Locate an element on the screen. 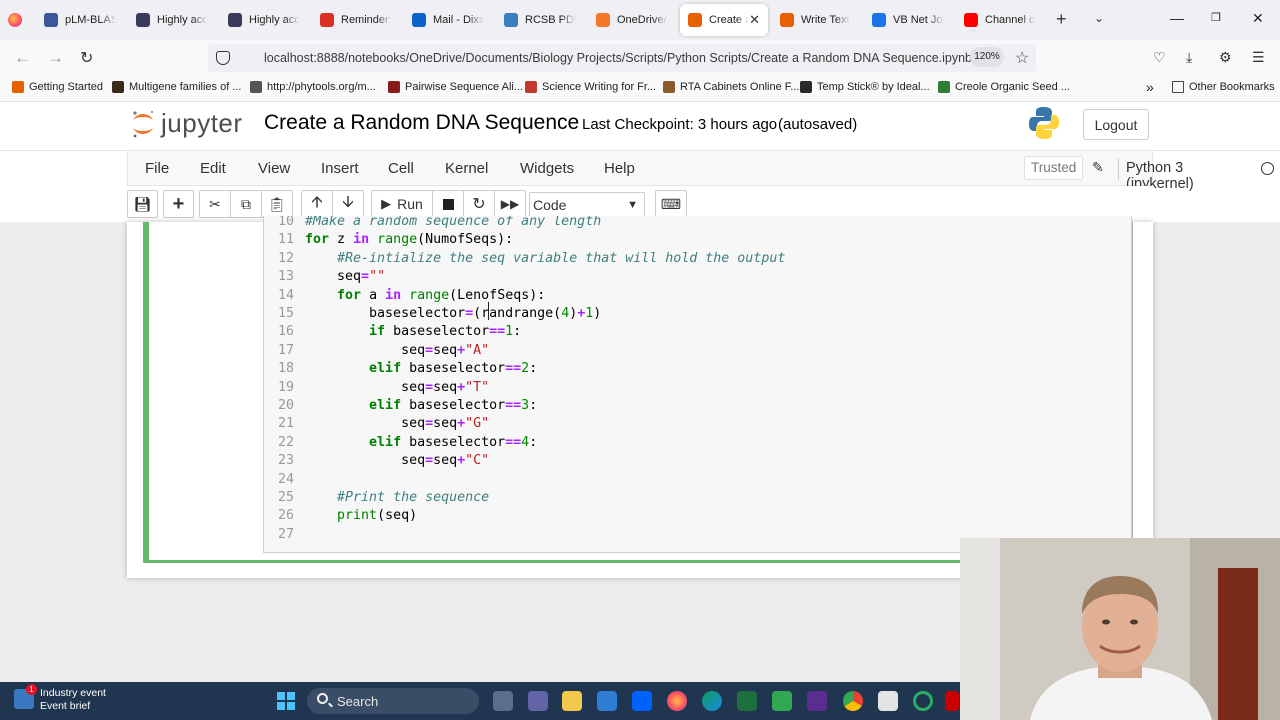 The width and height of the screenshot is (1280, 720). downloads-icon: ⤓ is located at coordinates (1189, 57).